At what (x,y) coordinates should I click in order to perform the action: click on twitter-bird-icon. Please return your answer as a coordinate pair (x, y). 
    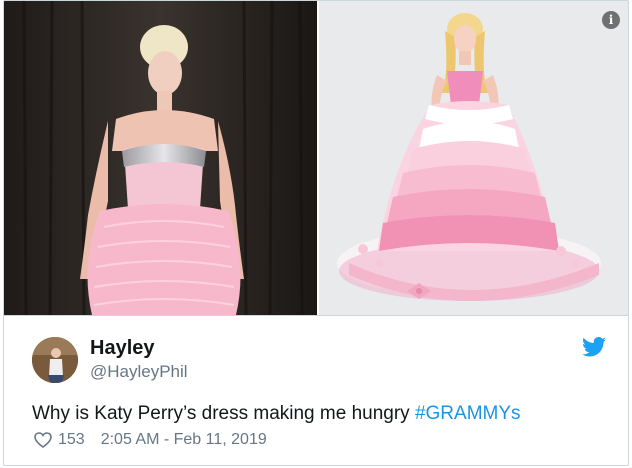
    Looking at the image, I should click on (594, 347).